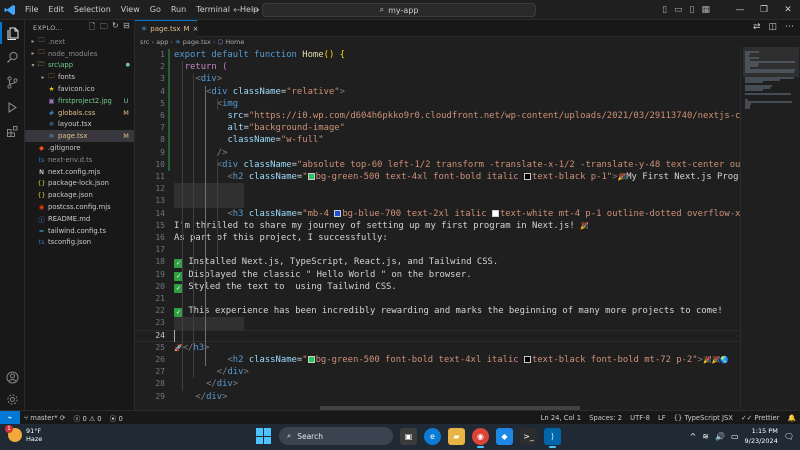  I want to click on end-of-line: LF, so click(662, 418).